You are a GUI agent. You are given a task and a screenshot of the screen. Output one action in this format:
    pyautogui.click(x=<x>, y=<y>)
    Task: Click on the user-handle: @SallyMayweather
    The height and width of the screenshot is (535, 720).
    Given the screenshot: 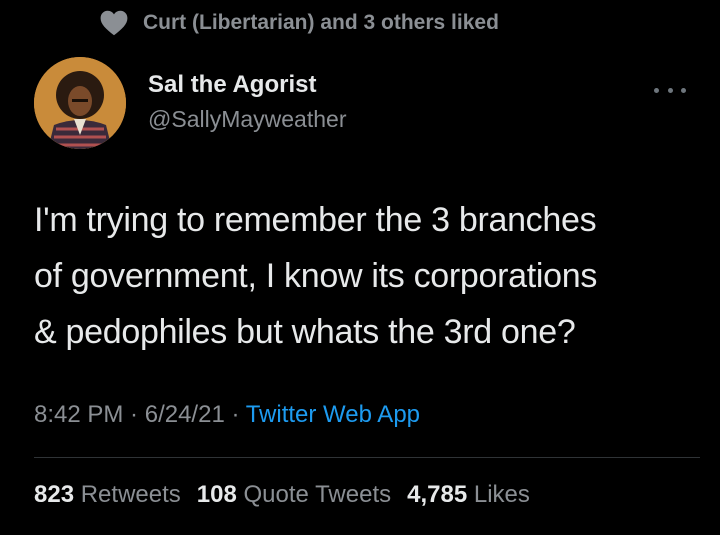 What is the action you would take?
    pyautogui.click(x=247, y=119)
    